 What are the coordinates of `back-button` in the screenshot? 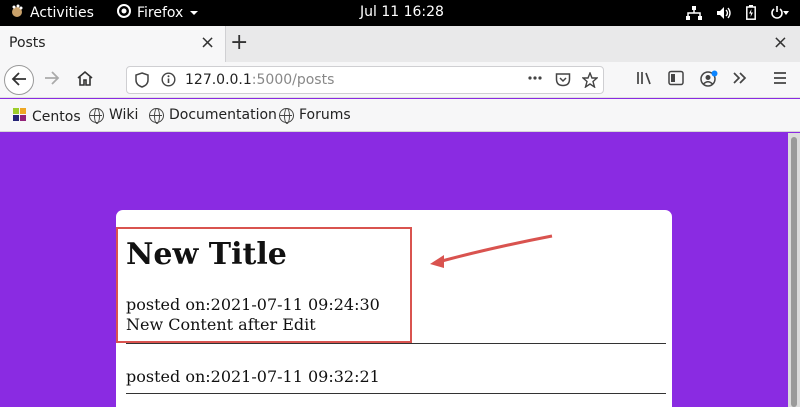 It's located at (19, 80).